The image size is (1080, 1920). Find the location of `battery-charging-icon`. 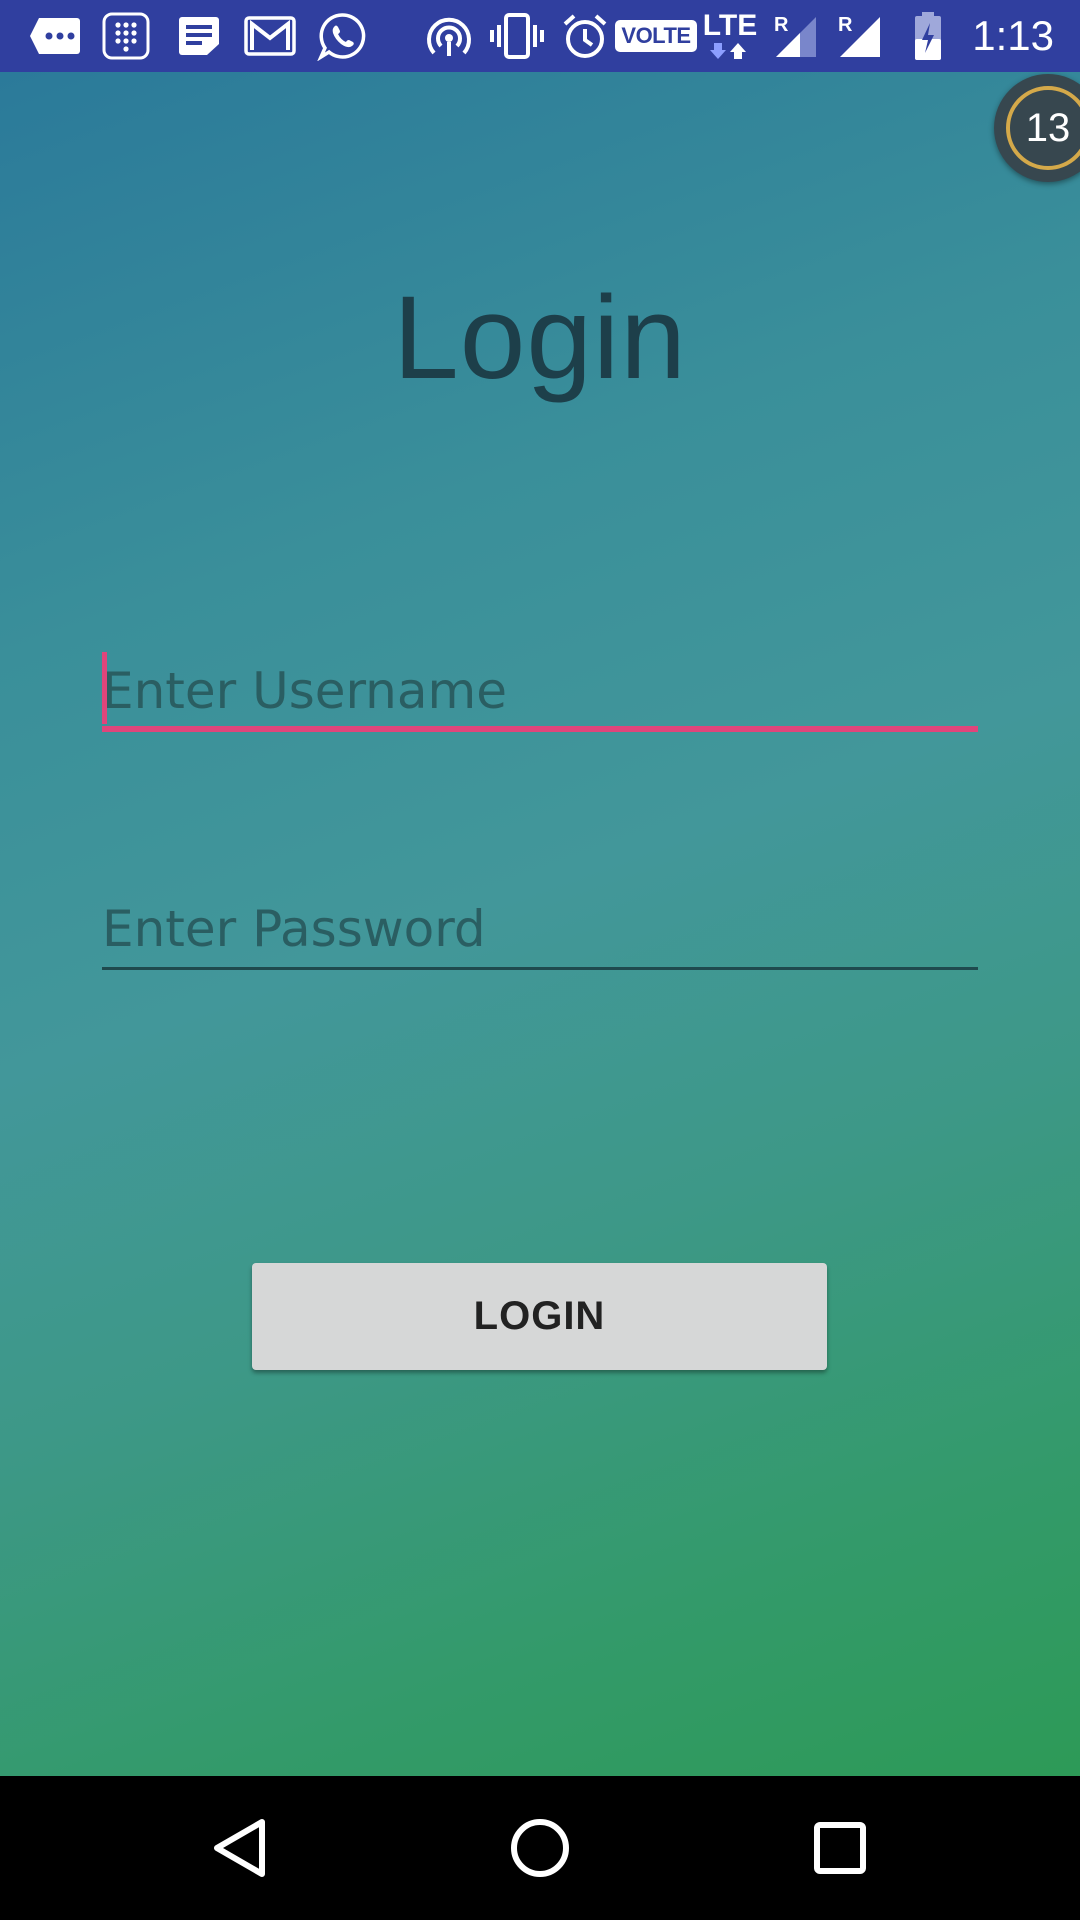

battery-charging-icon is located at coordinates (928, 36).